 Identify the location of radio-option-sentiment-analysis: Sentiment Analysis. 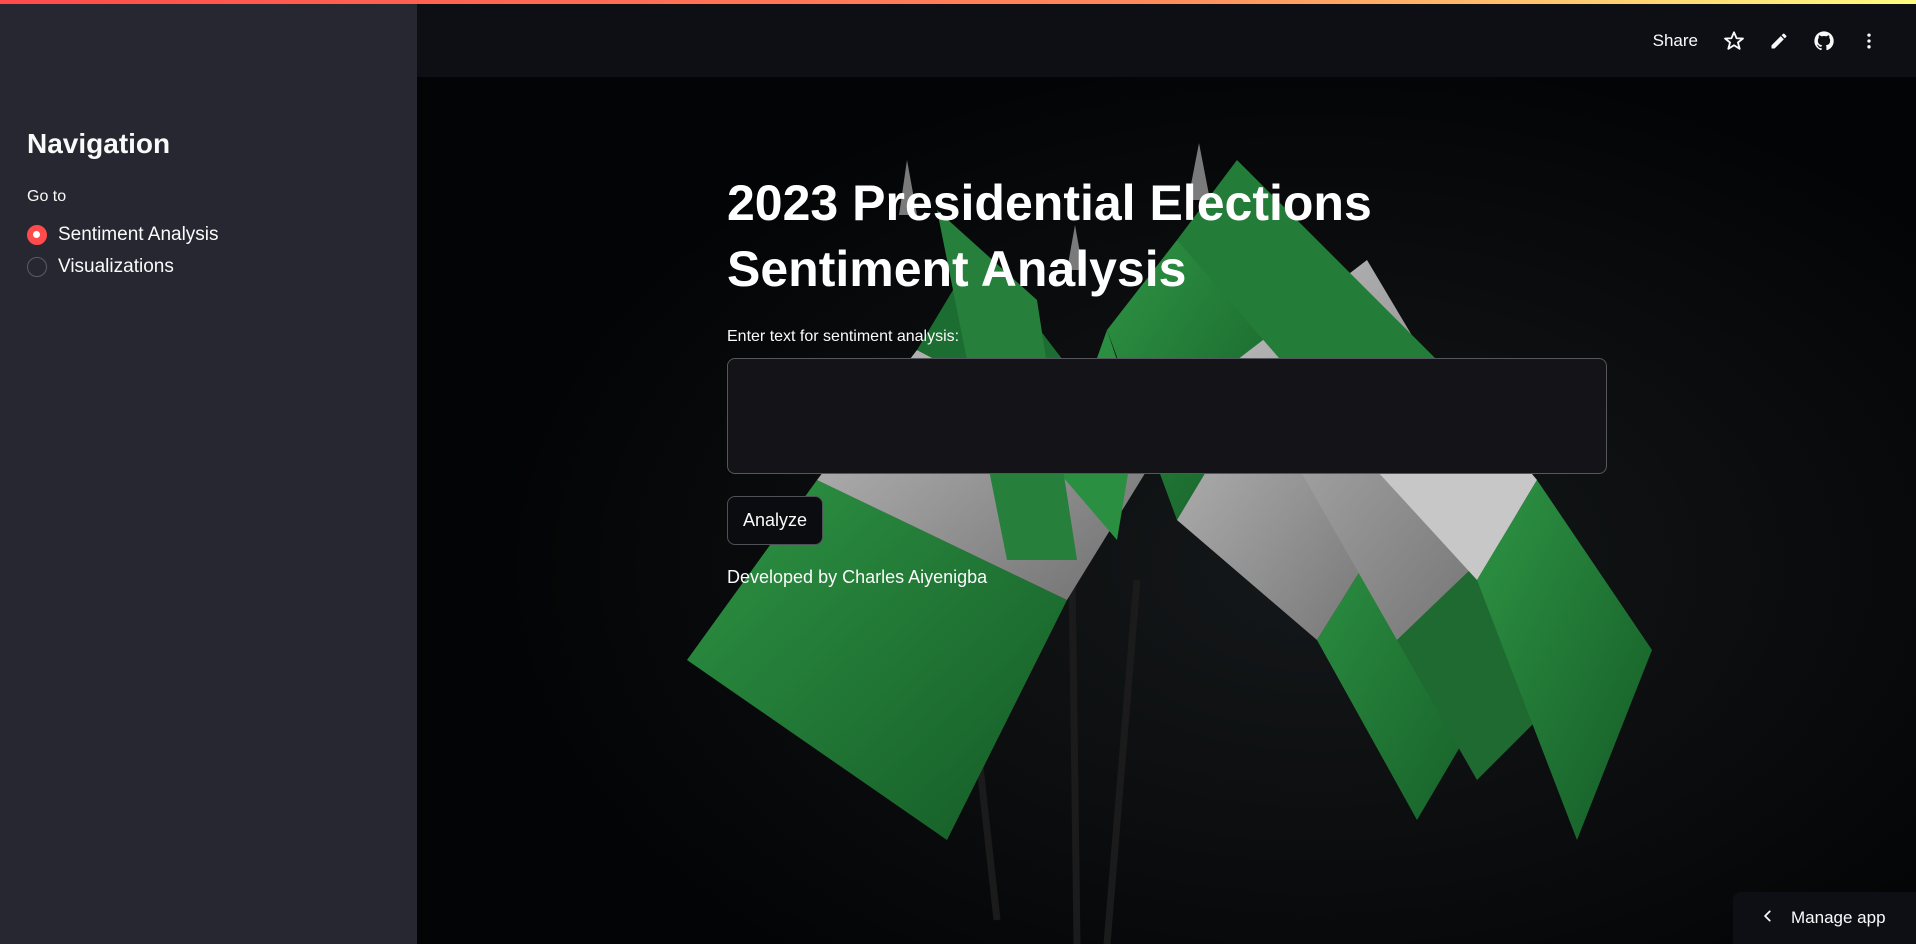
(123, 235).